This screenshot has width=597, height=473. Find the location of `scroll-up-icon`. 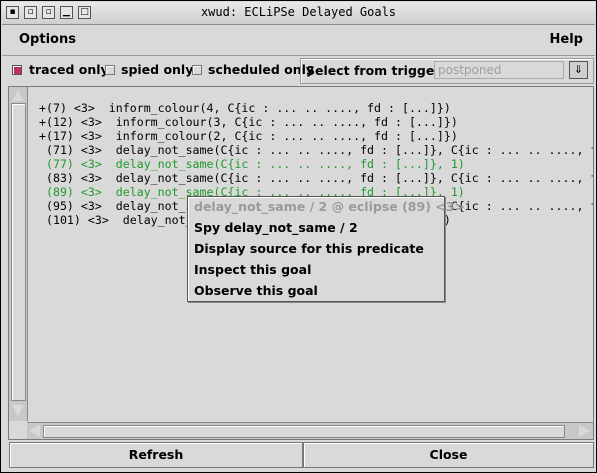

scroll-up-icon is located at coordinates (18, 95).